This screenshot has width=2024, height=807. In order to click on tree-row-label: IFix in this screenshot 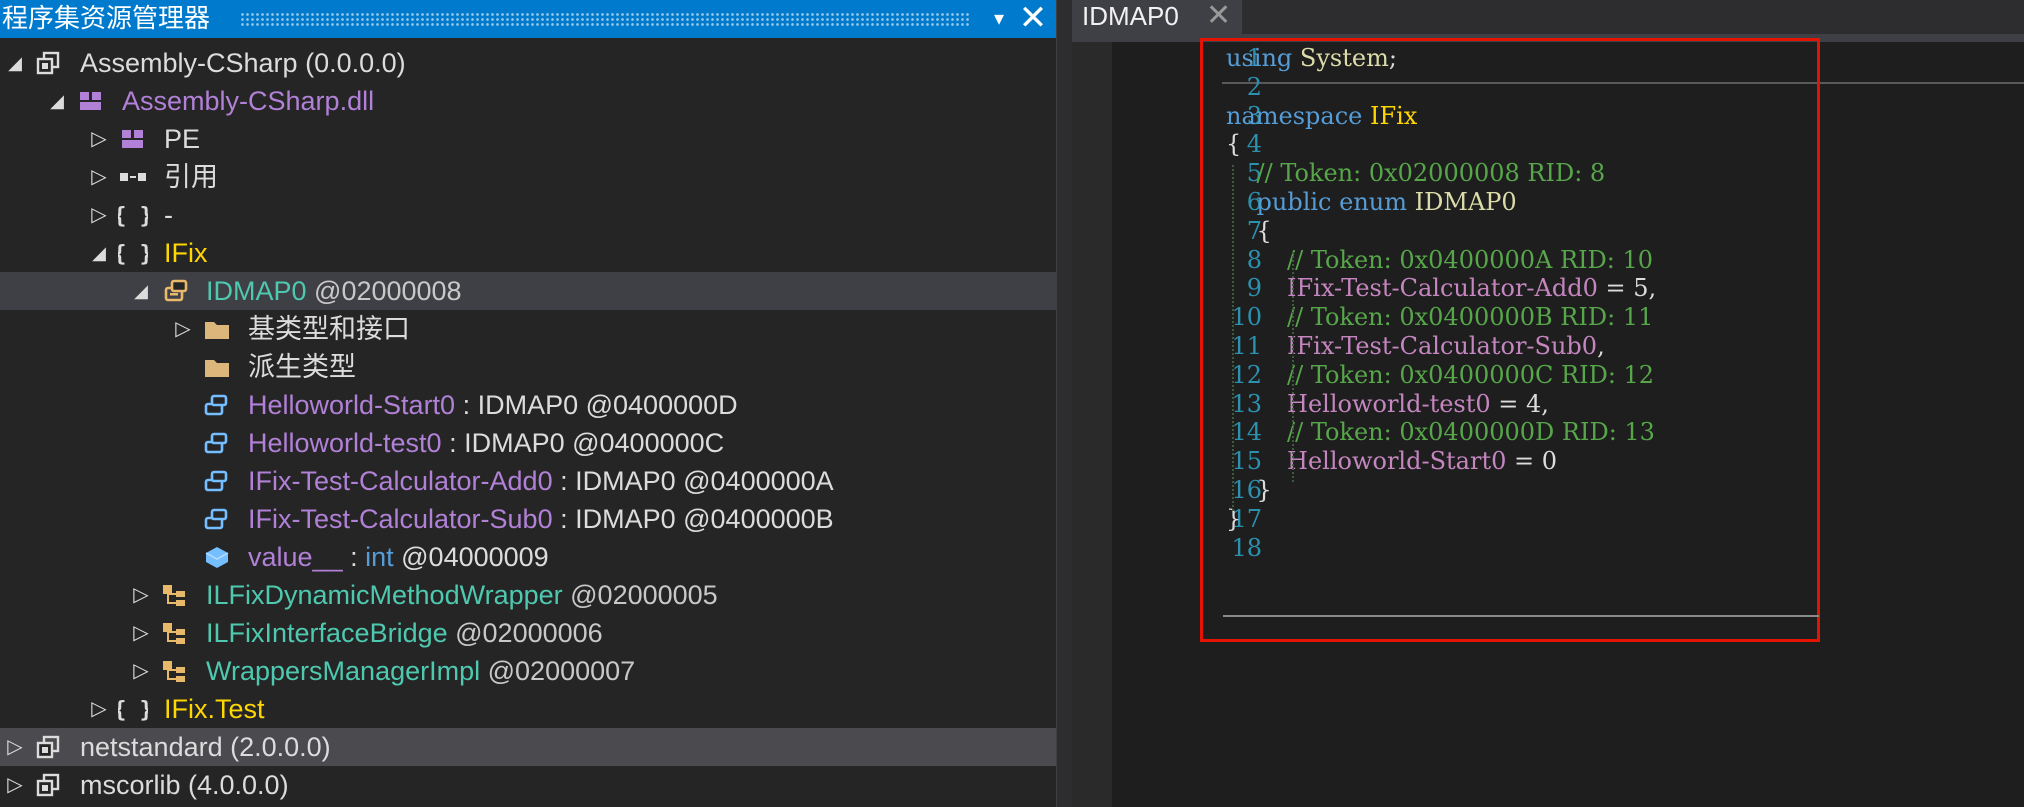, I will do `click(186, 253)`.